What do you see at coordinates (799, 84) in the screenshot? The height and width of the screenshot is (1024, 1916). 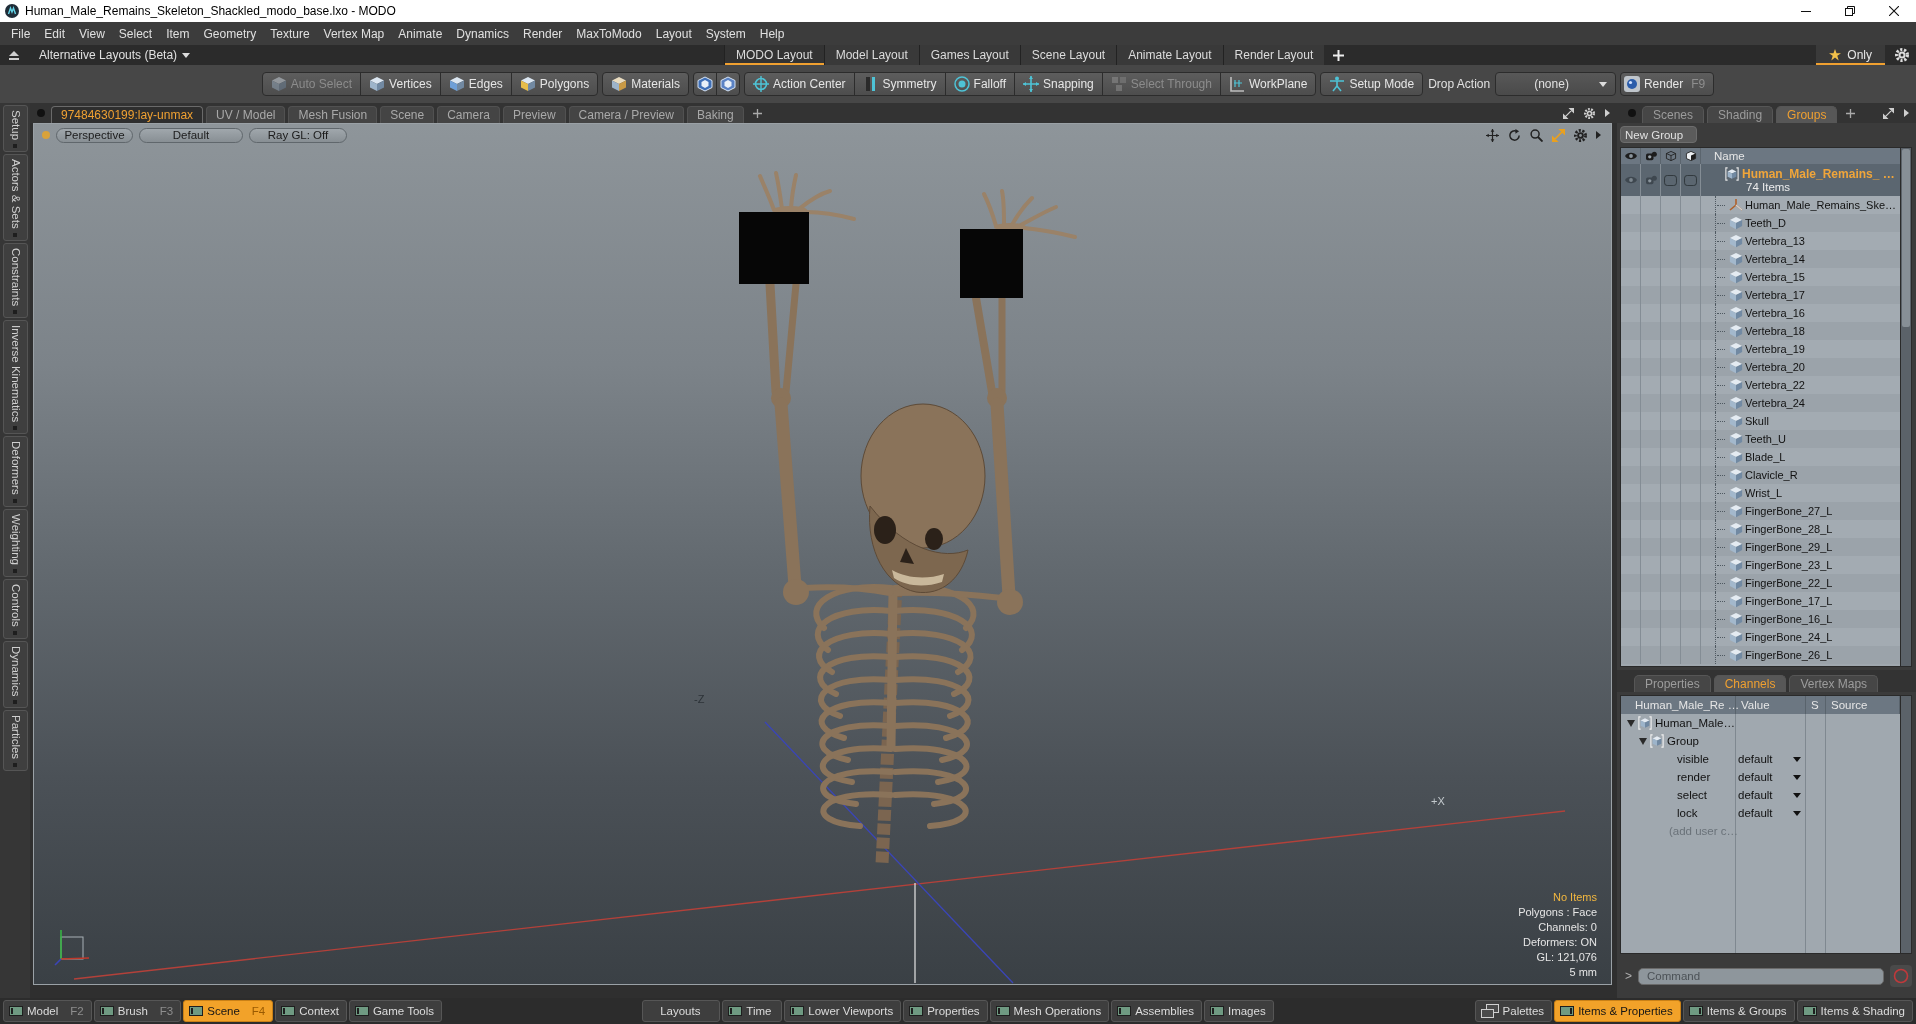 I see `tool-button: Action Center` at bounding box center [799, 84].